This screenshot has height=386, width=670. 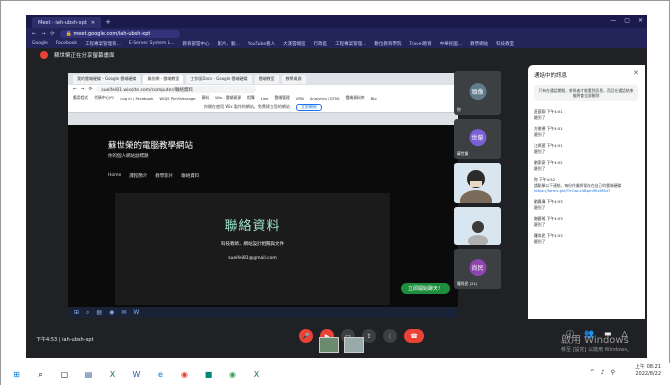 What do you see at coordinates (40, 43) in the screenshot?
I see `bookmark-item: Google` at bounding box center [40, 43].